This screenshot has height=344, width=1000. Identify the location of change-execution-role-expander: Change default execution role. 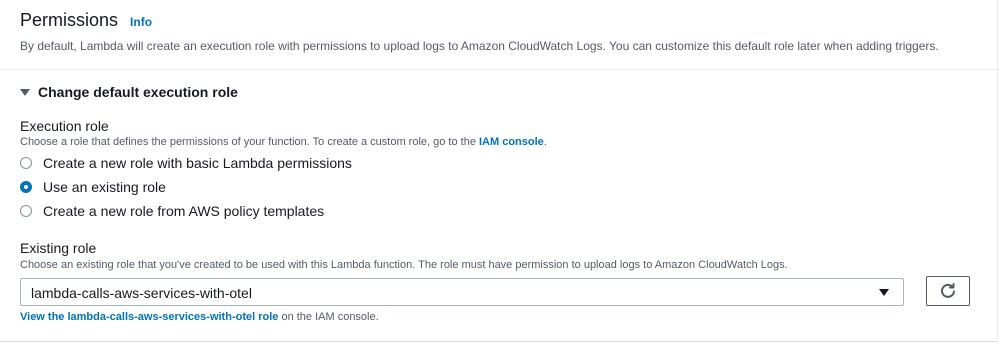
(129, 92).